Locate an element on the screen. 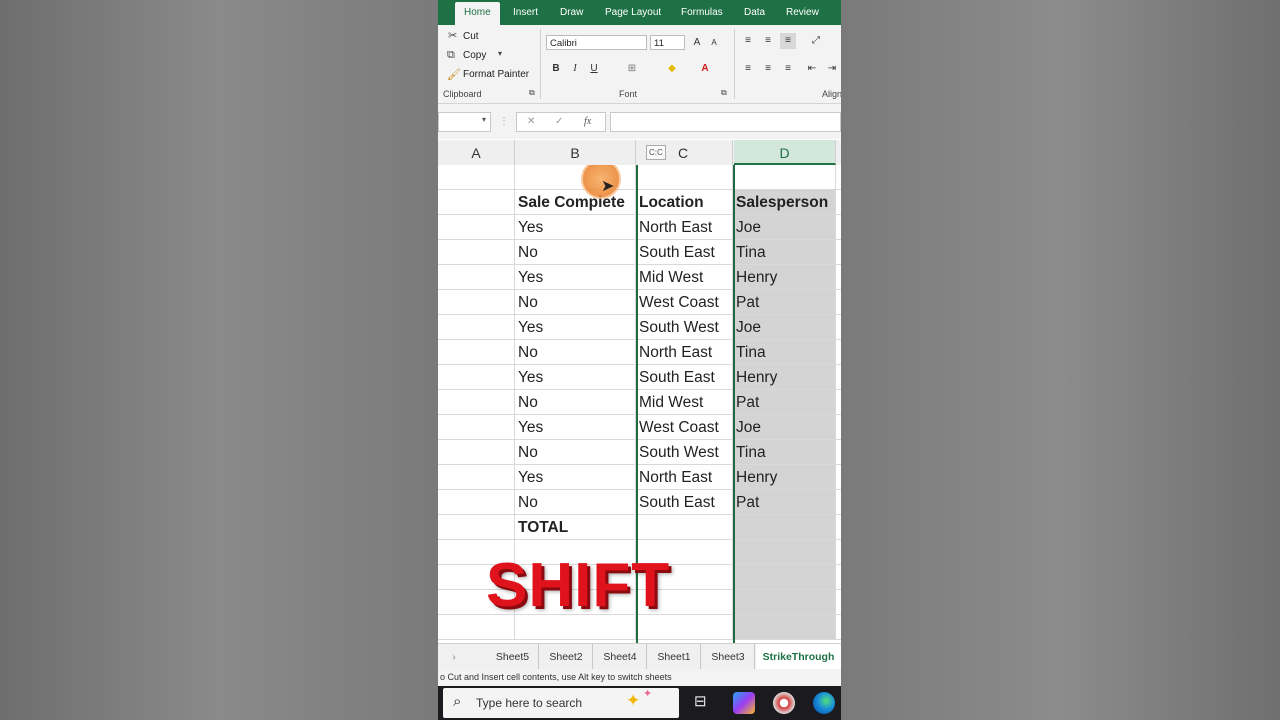  insert-function-button: fx is located at coordinates (587, 121).